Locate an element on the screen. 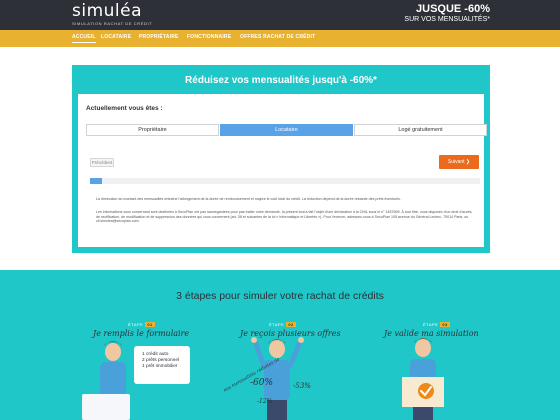 This screenshot has width=560, height=420. reduction-53: -53% is located at coordinates (302, 386).